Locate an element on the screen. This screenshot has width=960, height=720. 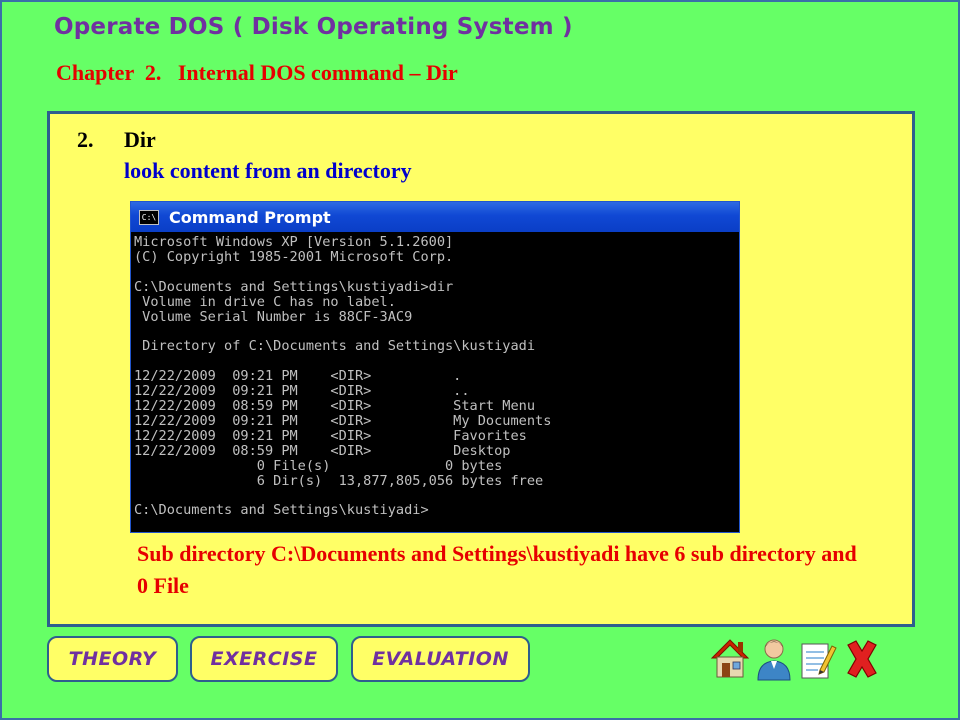
command-prompt-icon: C:\ is located at coordinates (149, 217).